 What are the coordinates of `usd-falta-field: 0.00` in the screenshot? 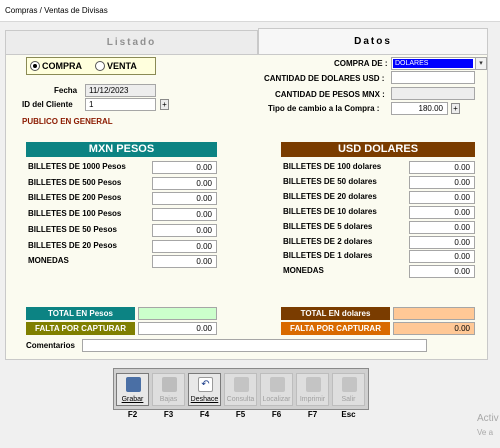 It's located at (434, 328).